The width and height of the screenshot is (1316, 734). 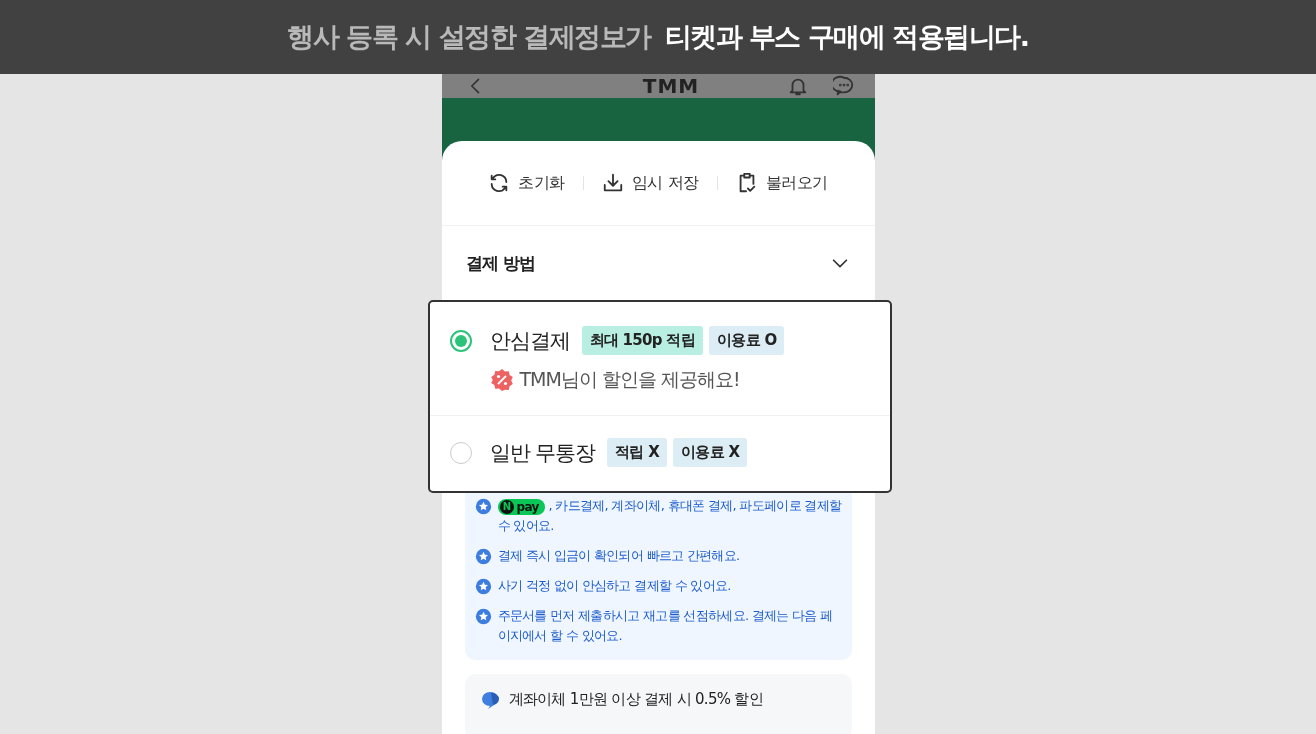 I want to click on option-label: 일반 무통장, so click(x=542, y=453).